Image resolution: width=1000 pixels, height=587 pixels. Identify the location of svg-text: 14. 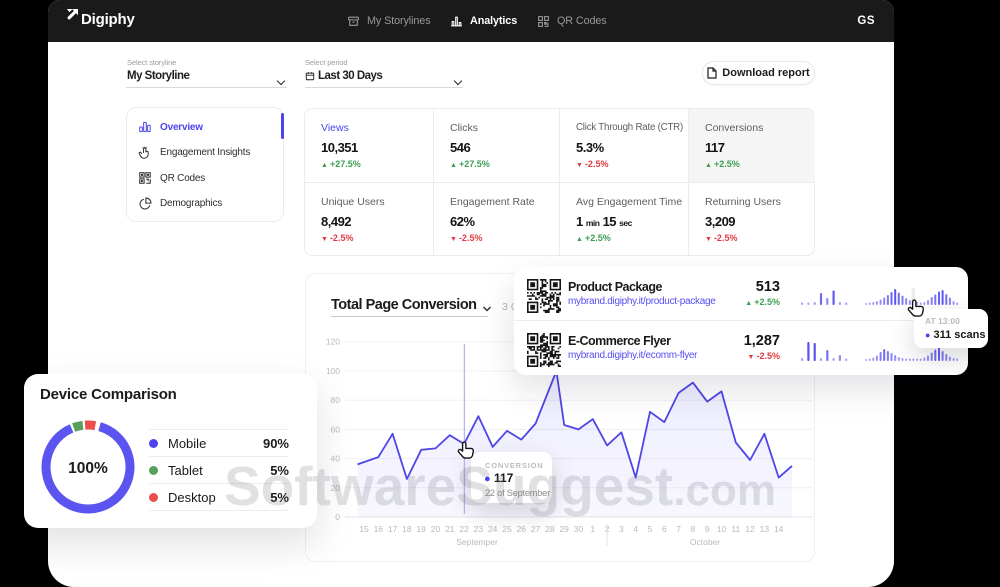
(779, 529).